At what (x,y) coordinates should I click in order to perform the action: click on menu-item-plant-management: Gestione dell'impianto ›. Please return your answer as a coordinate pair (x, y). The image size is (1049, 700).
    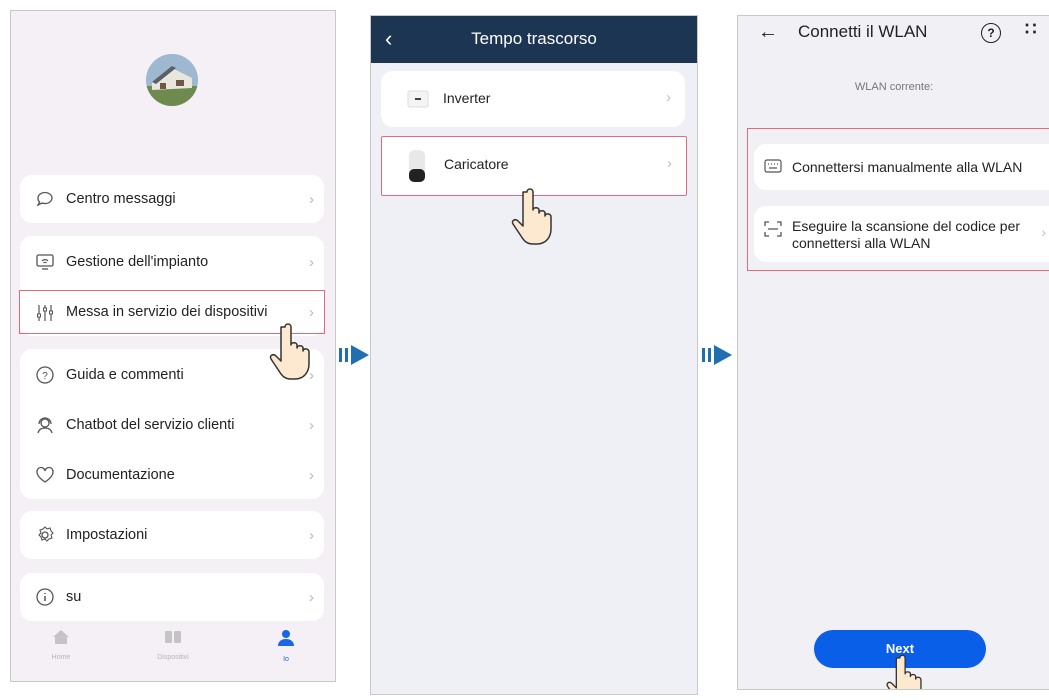
    Looking at the image, I should click on (172, 262).